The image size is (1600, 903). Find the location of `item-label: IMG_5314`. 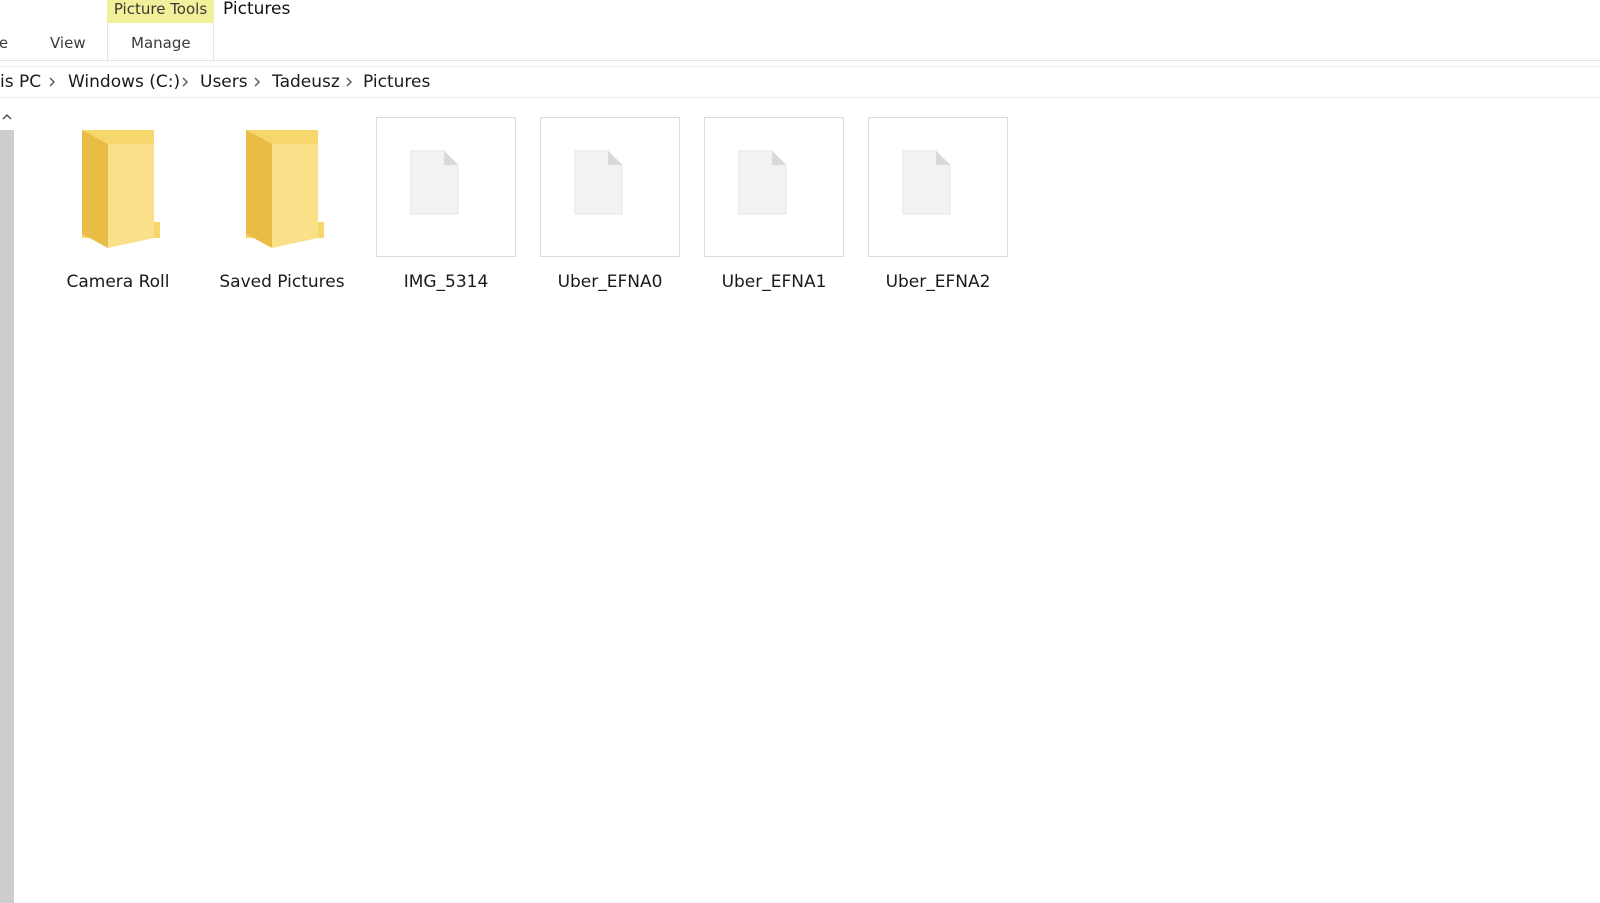

item-label: IMG_5314 is located at coordinates (446, 282).